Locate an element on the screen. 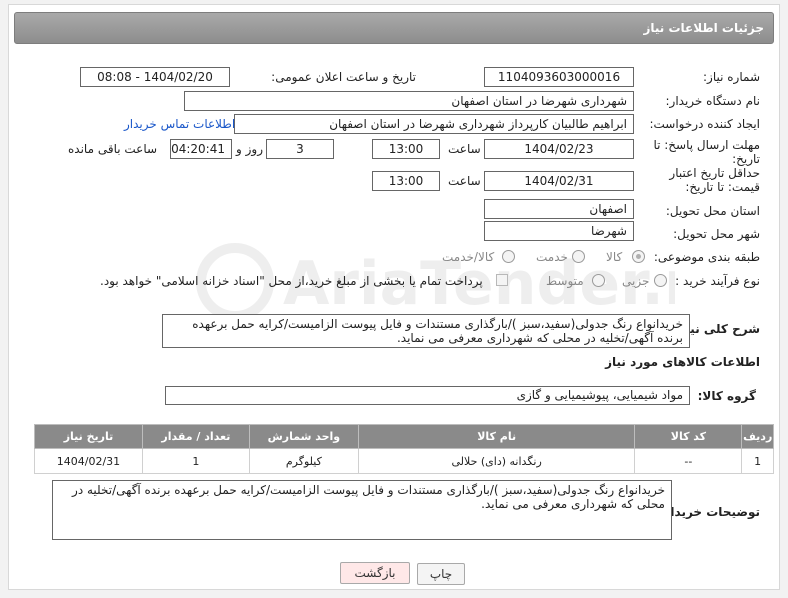  announce-datetime-field: 1404/02/20 - 08:08 is located at coordinates (155, 77).